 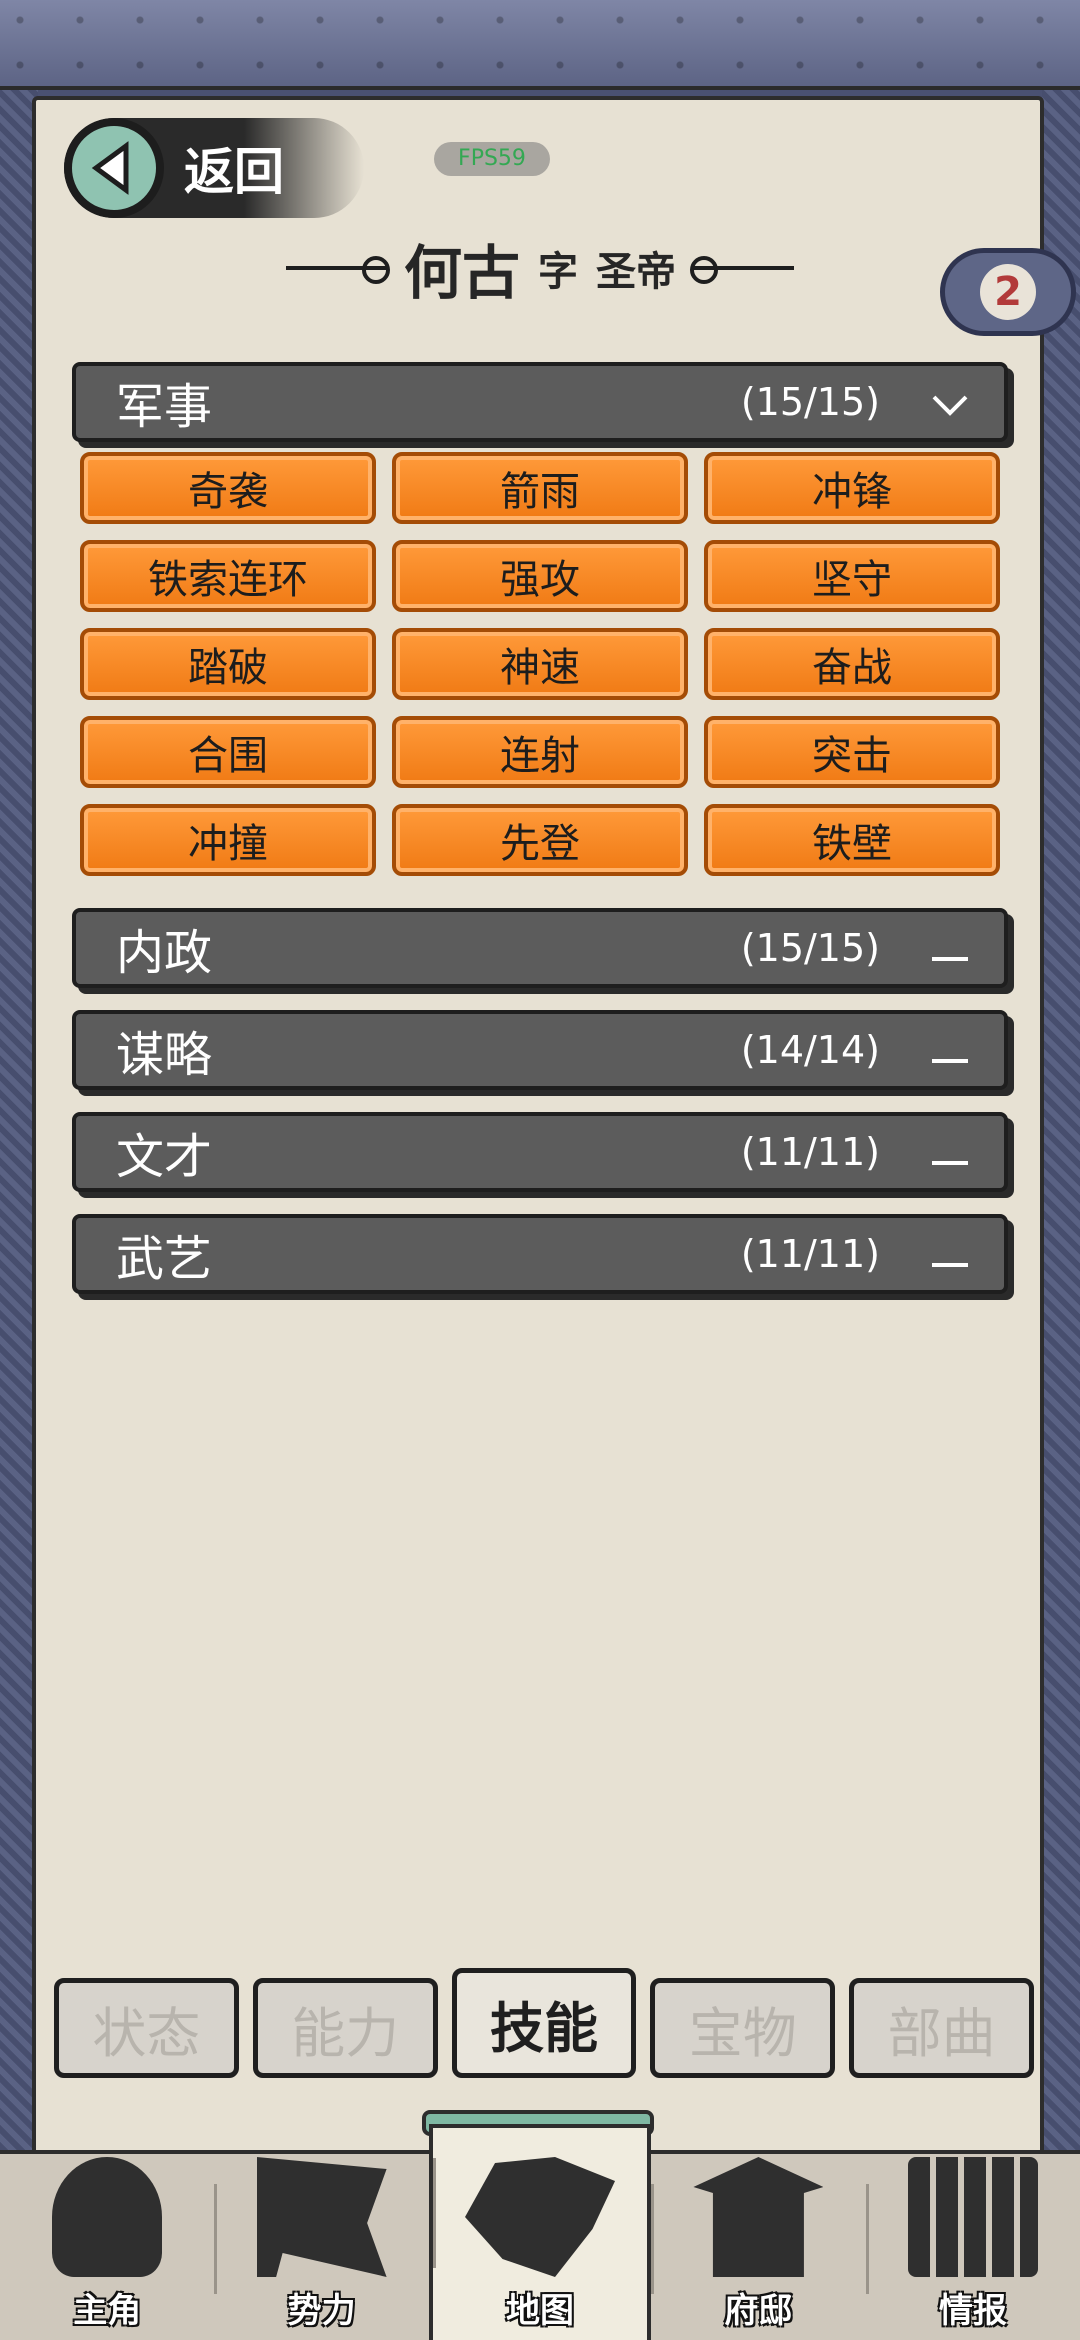 I want to click on decorative-top-border, so click(x=540, y=45).